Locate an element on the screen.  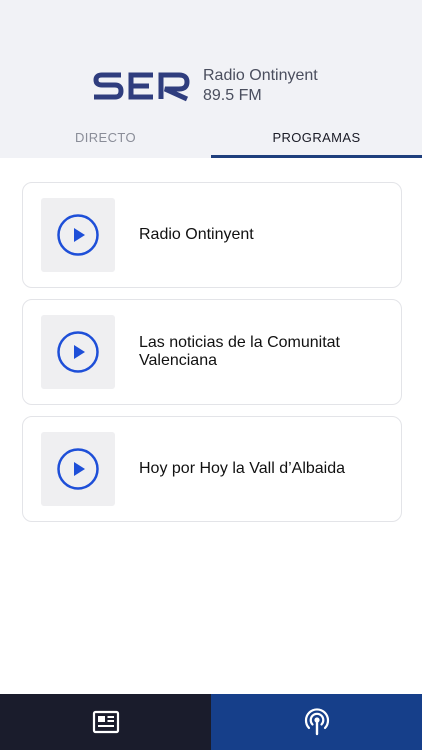
bottom-navigation is located at coordinates (211, 722).